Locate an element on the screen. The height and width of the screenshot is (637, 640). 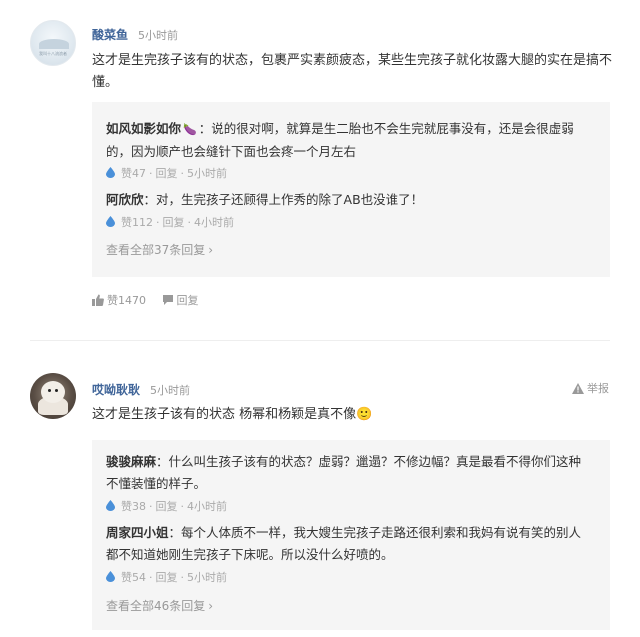
reply-like-count: 赞54 is located at coordinates (133, 577).